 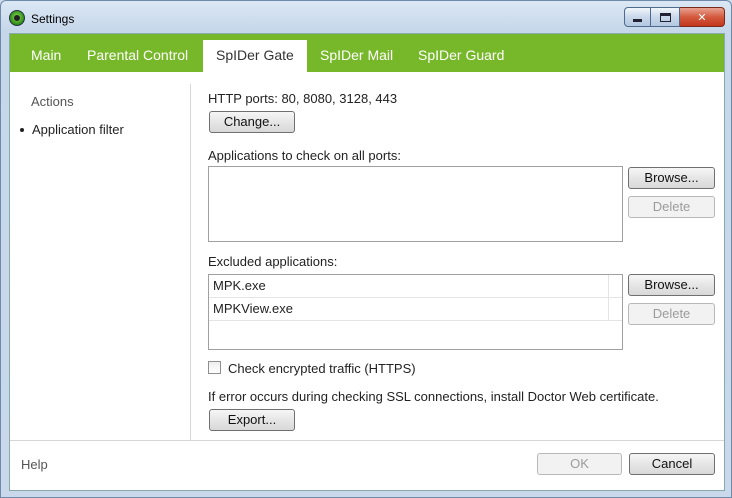 I want to click on https-checkbox, so click(x=214, y=367).